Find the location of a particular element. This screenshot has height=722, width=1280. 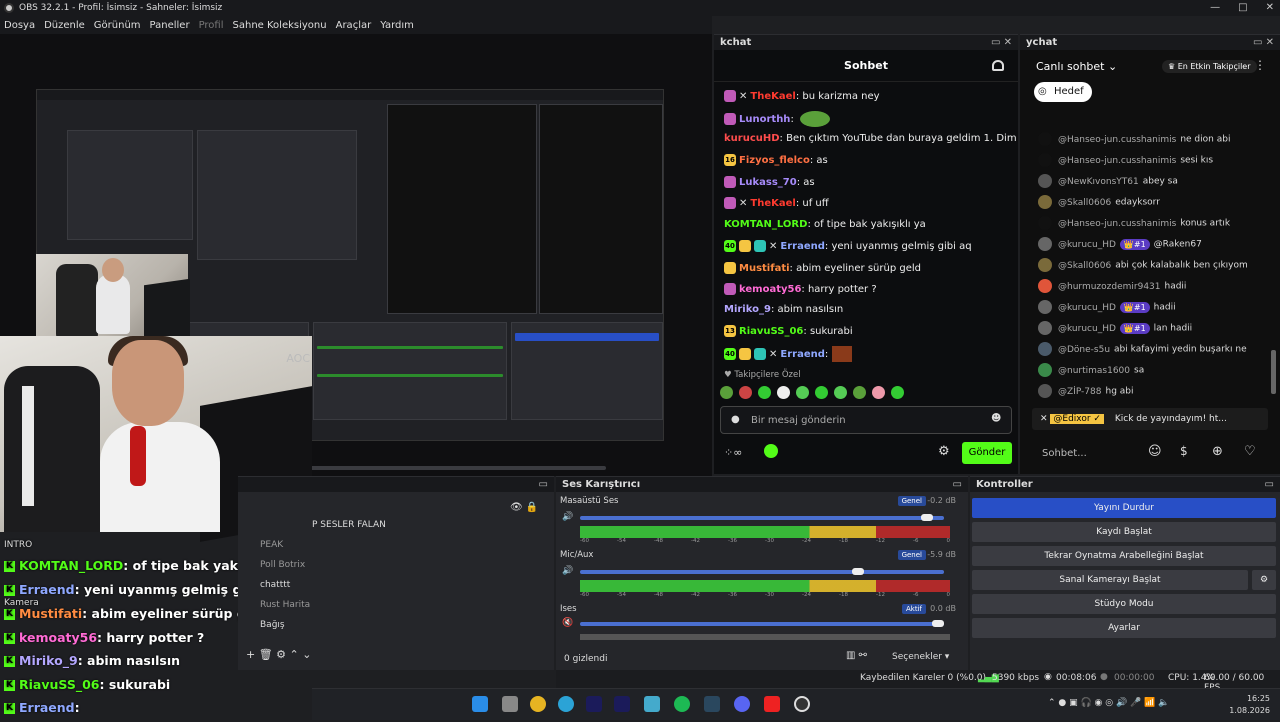

channel-name: Ises is located at coordinates (568, 609).